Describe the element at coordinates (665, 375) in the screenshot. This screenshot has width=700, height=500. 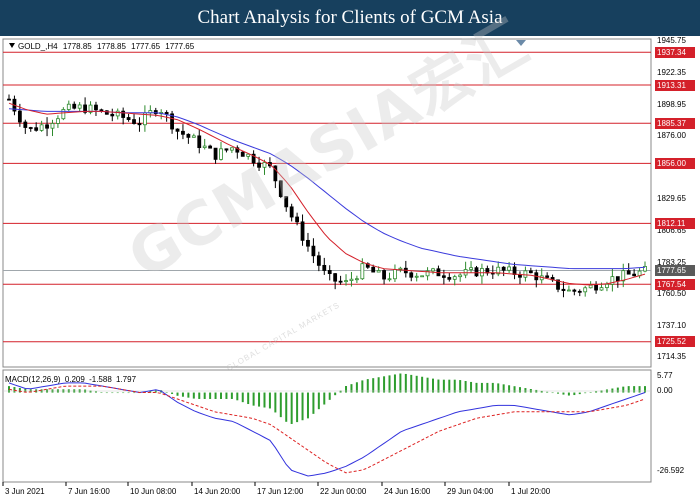
I see `macd-axis-top: 5.77` at that location.